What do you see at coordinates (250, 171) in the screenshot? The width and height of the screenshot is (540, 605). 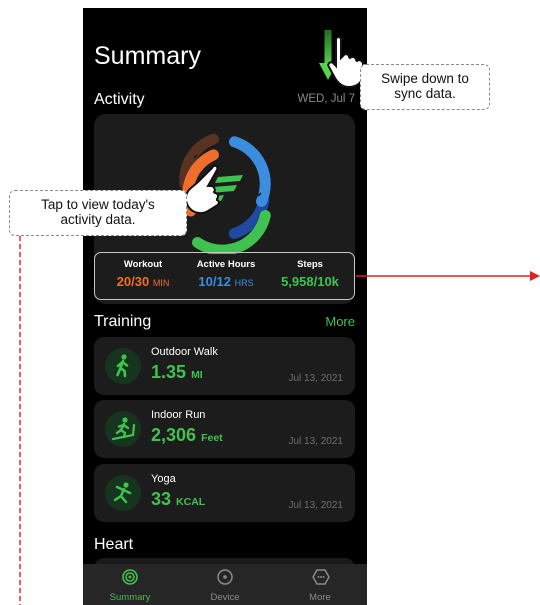 I see `active-hours-ring` at bounding box center [250, 171].